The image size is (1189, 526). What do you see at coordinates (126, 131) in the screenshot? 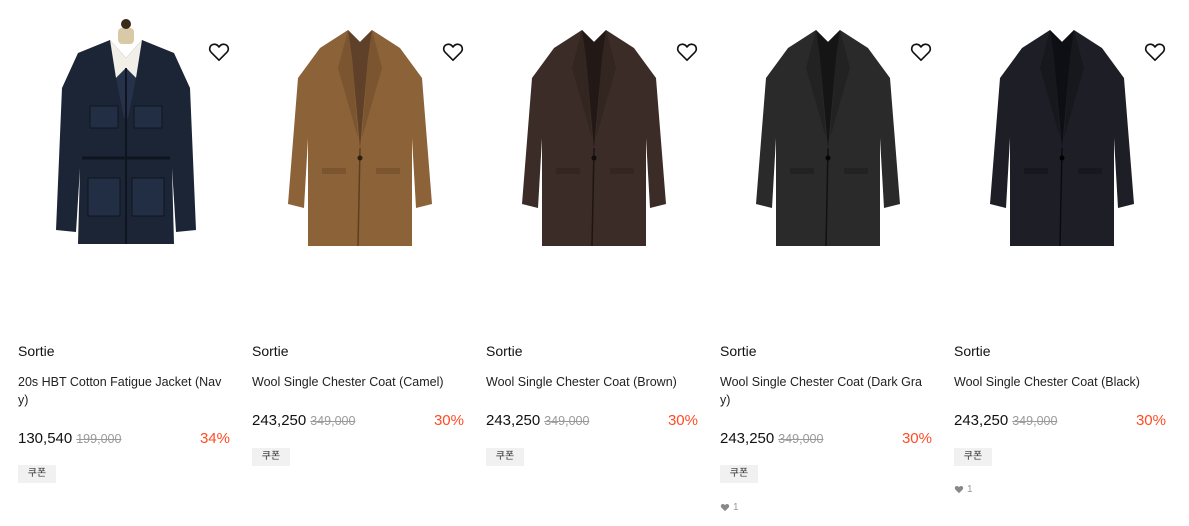
I see `jacket-image` at bounding box center [126, 131].